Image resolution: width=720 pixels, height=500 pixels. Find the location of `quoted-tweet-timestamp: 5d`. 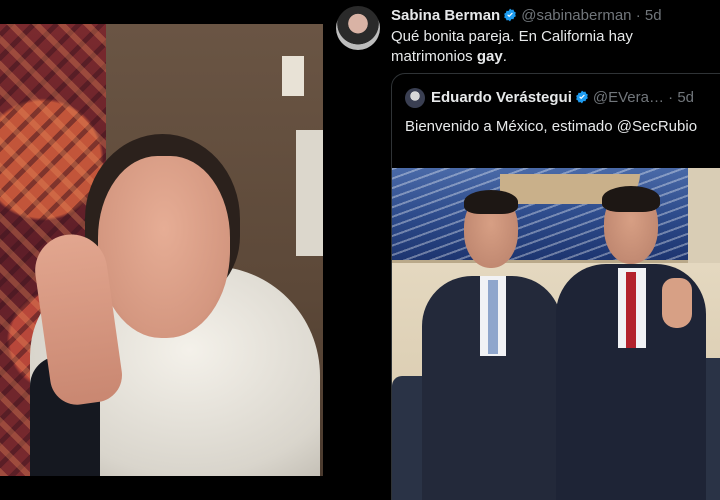

quoted-tweet-timestamp: 5d is located at coordinates (685, 97).